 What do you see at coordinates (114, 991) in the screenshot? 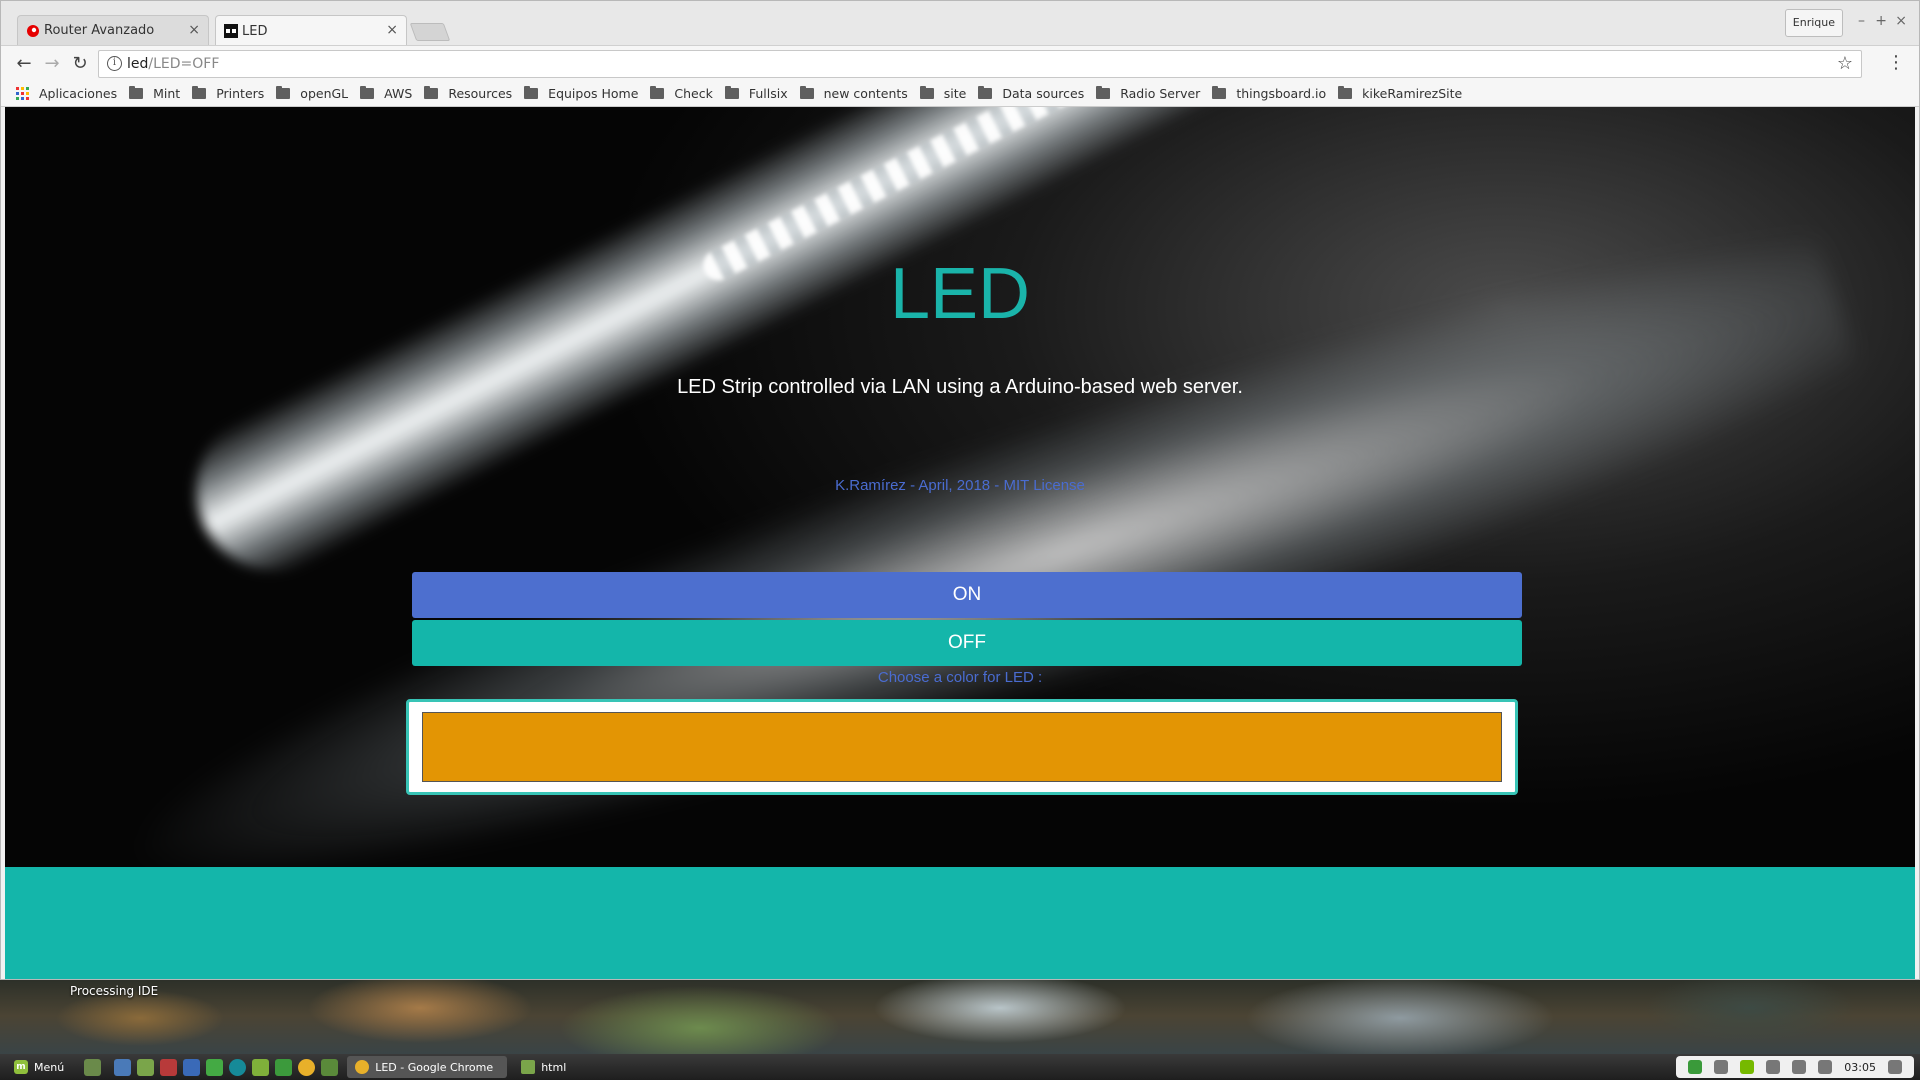
I see `desktop-icon-label: Processing IDE` at bounding box center [114, 991].